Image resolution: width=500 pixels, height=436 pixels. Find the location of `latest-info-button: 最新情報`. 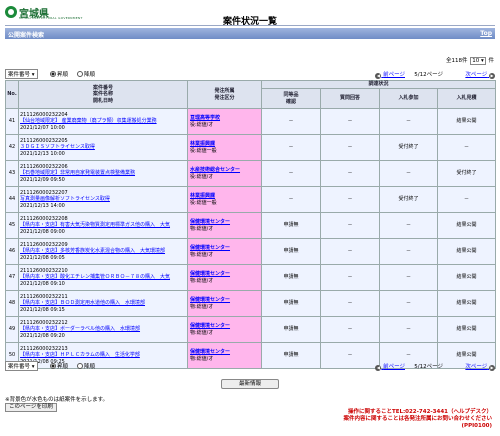

latest-info-button: 最新情報 is located at coordinates (250, 384).